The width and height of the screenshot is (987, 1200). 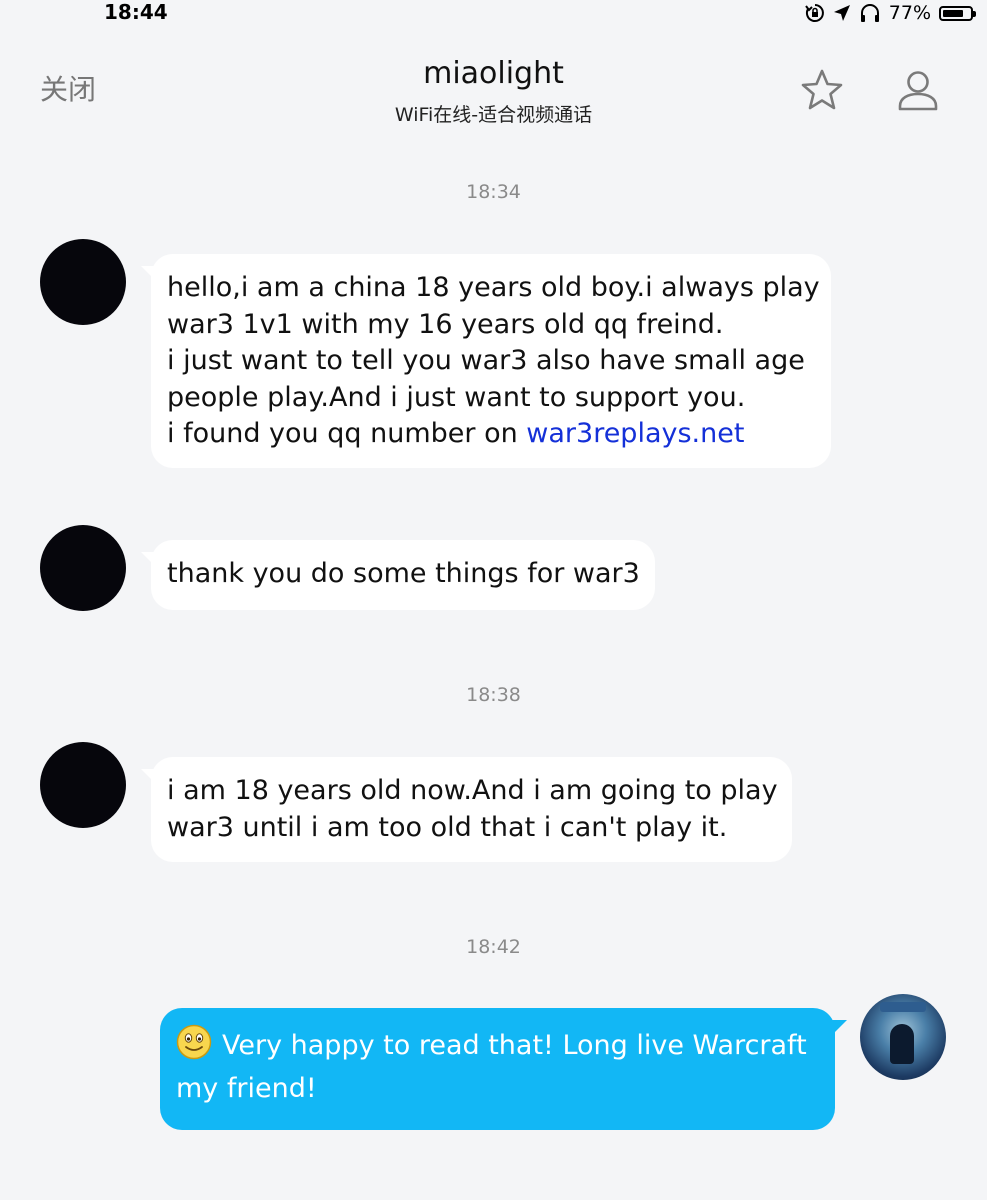 I want to click on star-icon, so click(x=822, y=90).